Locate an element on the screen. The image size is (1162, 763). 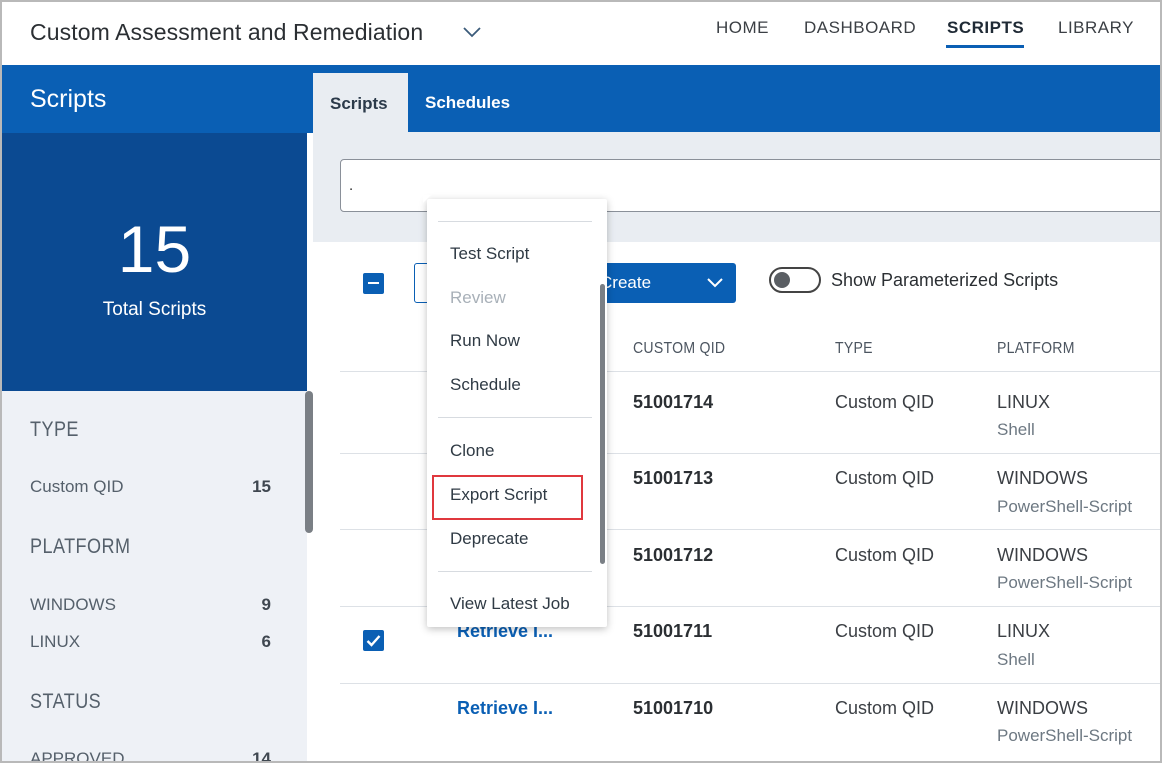
menu-item-review: Review is located at coordinates (478, 297).